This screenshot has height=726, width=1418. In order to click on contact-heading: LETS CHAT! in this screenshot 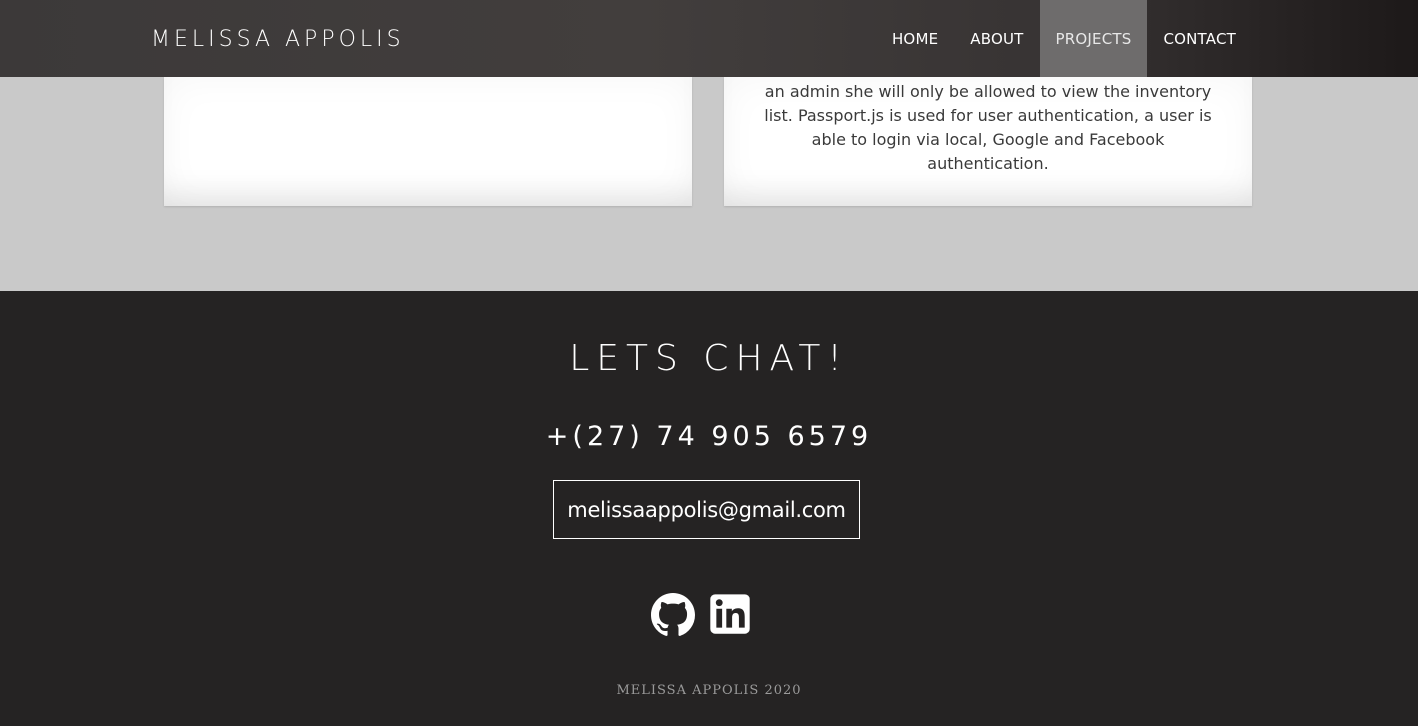, I will do `click(709, 358)`.